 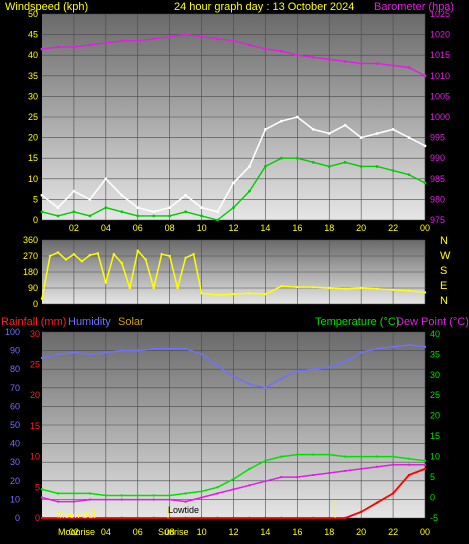 I want to click on wind-x-tick-label: 22, so click(x=393, y=228).